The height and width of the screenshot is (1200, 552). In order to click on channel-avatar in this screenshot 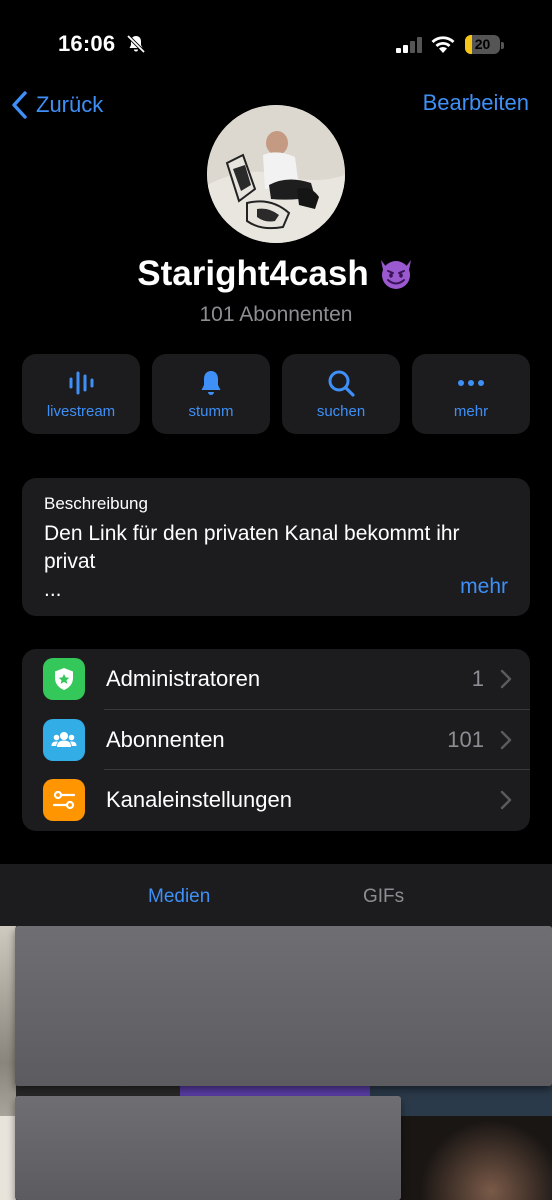, I will do `click(276, 174)`.